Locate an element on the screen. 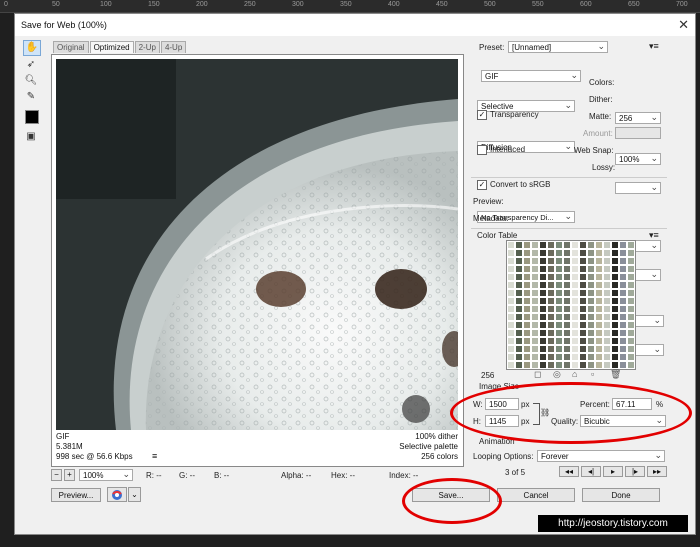  zoom-level-select: 100% is located at coordinates (106, 474).